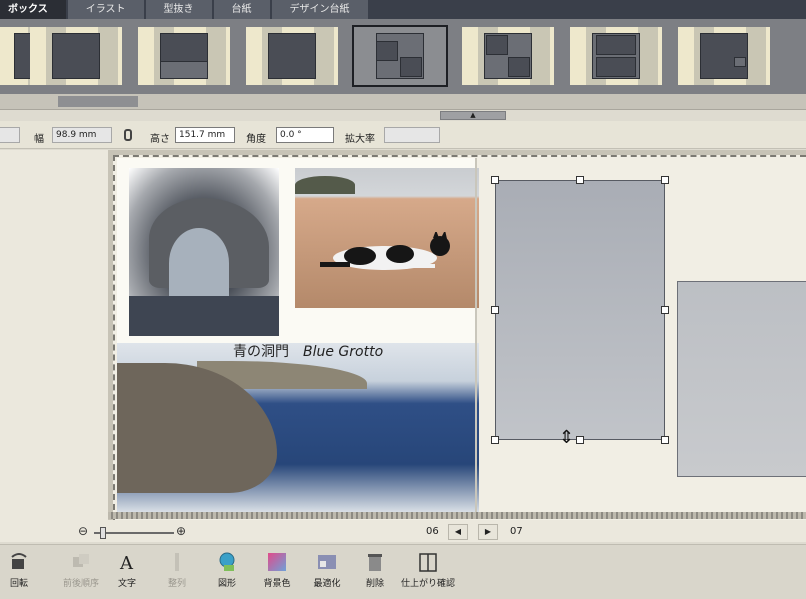 The width and height of the screenshot is (806, 599). What do you see at coordinates (457, 515) in the screenshot?
I see `spread-bottom-edge` at bounding box center [457, 515].